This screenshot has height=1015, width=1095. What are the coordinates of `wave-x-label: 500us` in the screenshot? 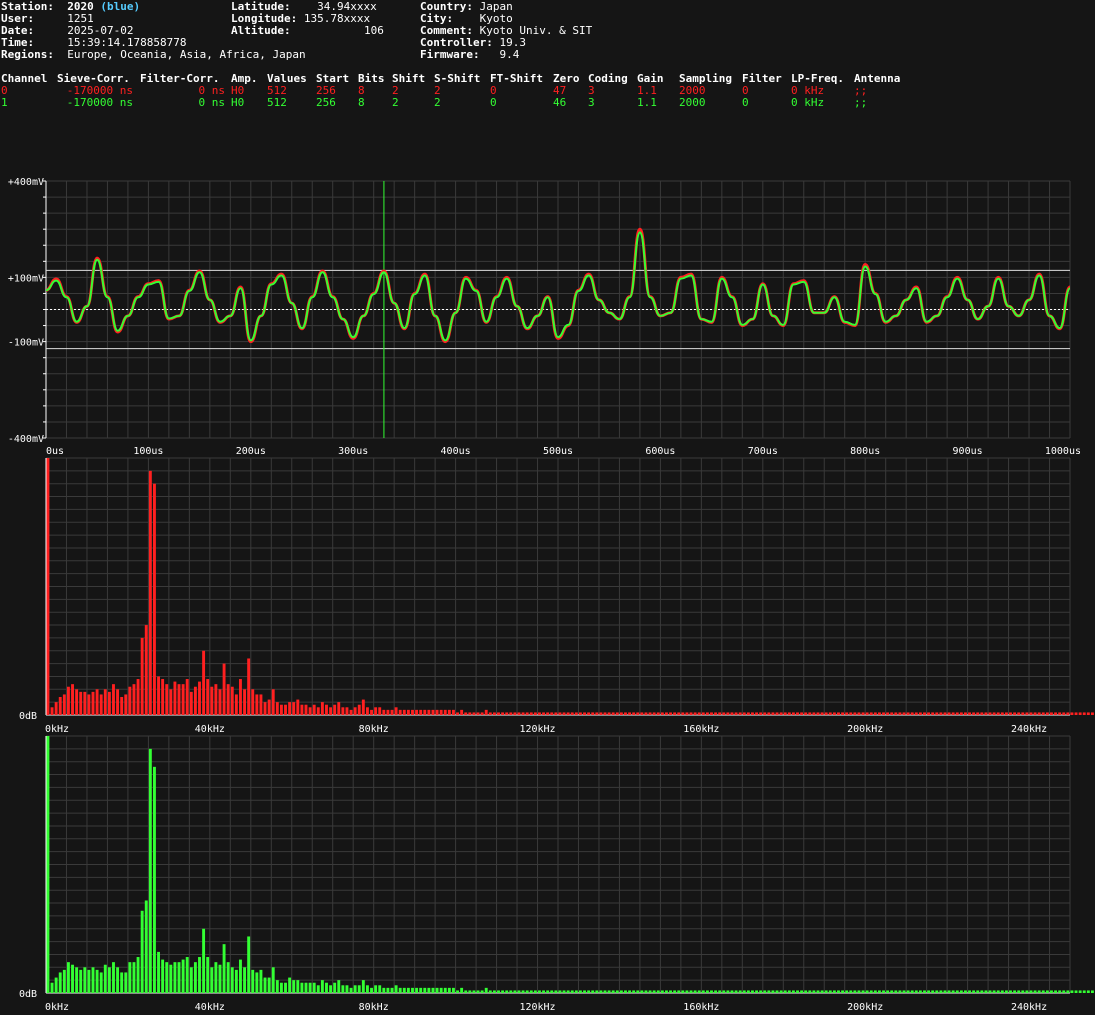 It's located at (558, 451).